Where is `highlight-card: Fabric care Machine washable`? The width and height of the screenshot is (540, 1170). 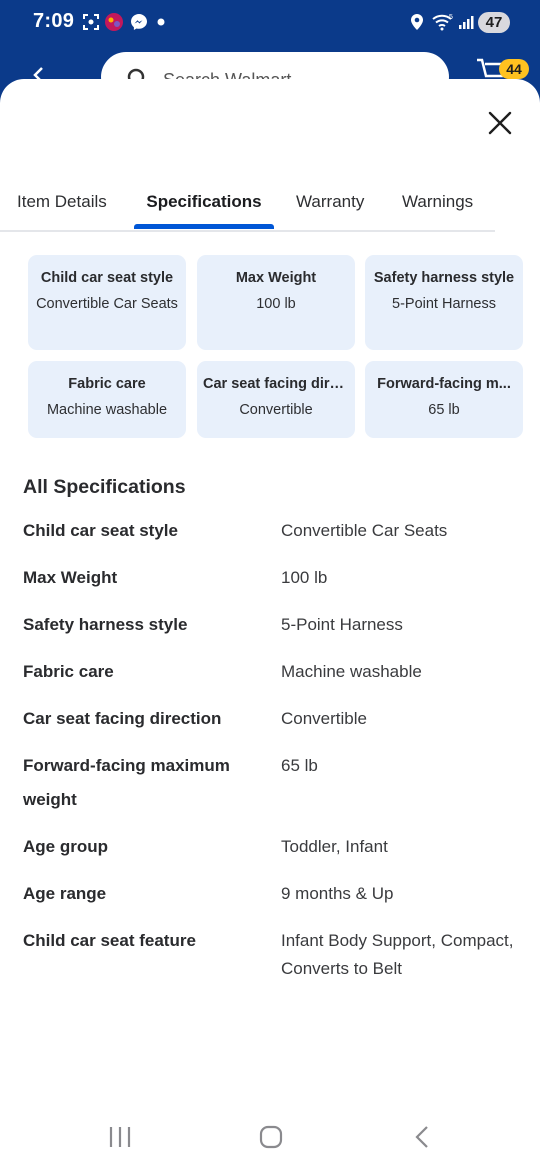 highlight-card: Fabric care Machine washable is located at coordinates (107, 399).